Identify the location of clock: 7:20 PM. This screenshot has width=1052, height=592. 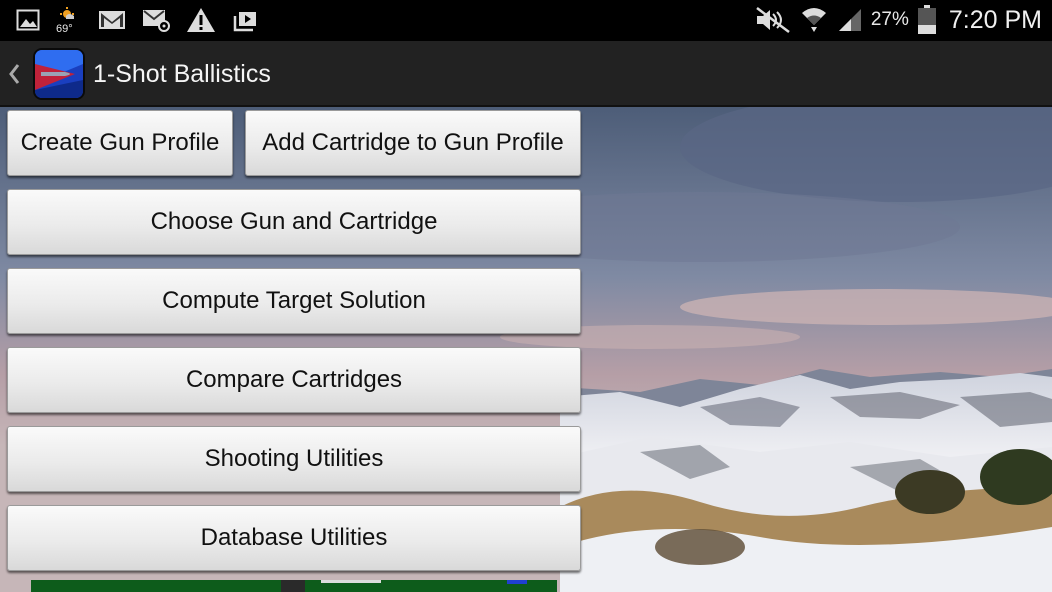
(995, 19).